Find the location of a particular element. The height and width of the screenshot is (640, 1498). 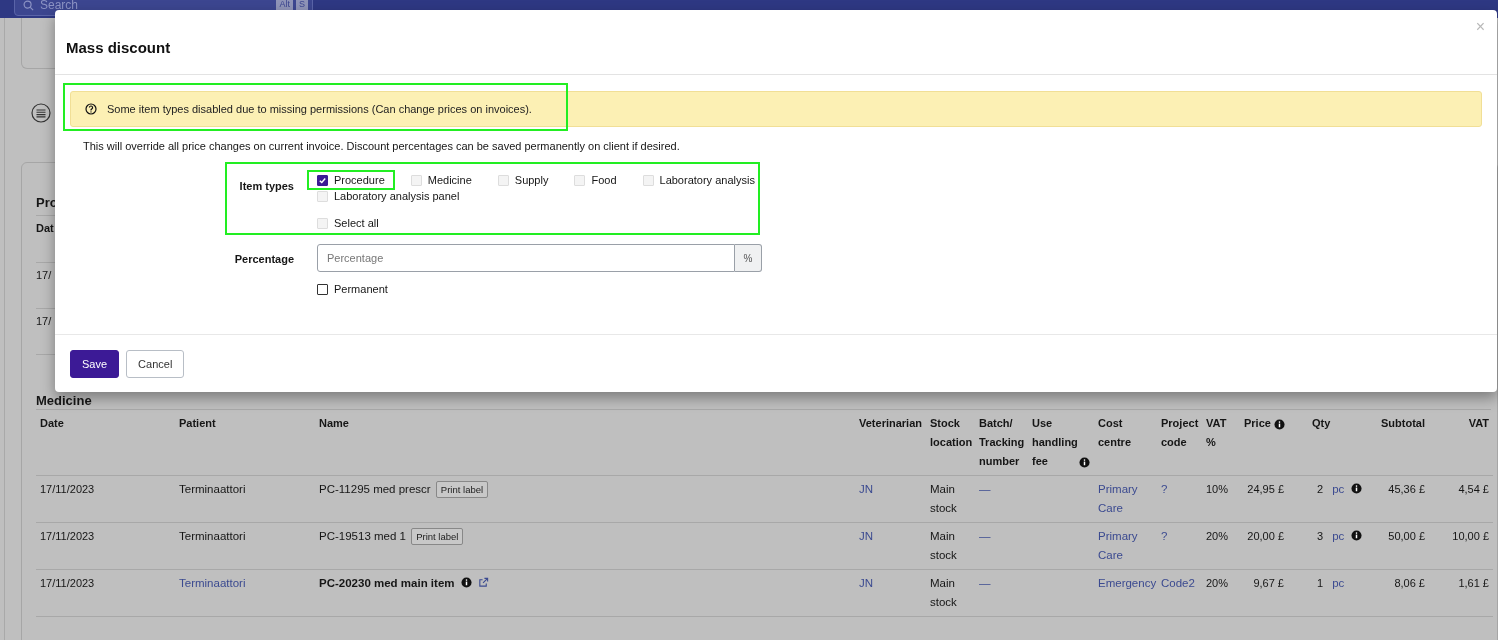

percent-addon: % is located at coordinates (748, 258).